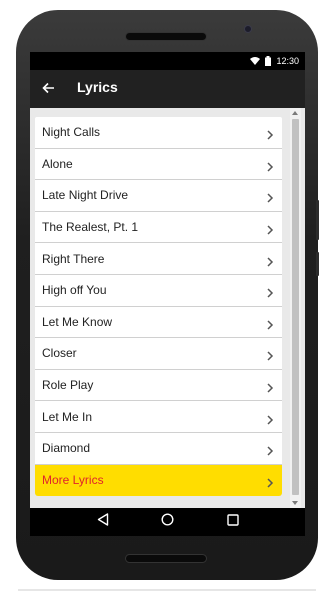 This screenshot has width=331, height=591. What do you see at coordinates (158, 480) in the screenshot?
I see `more-lyrics-button: More Lyrics` at bounding box center [158, 480].